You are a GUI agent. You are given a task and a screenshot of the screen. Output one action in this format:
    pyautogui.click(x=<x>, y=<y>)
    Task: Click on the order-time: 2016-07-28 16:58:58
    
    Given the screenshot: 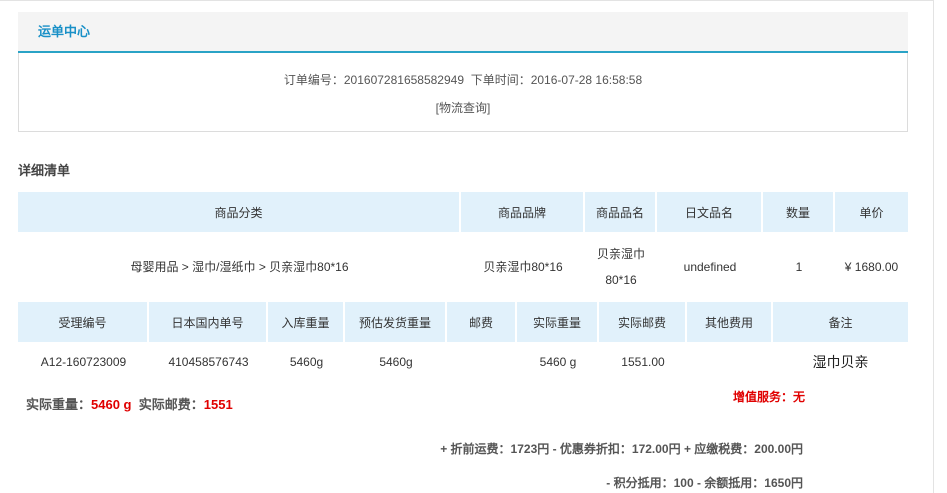 What is the action you would take?
    pyautogui.click(x=586, y=80)
    